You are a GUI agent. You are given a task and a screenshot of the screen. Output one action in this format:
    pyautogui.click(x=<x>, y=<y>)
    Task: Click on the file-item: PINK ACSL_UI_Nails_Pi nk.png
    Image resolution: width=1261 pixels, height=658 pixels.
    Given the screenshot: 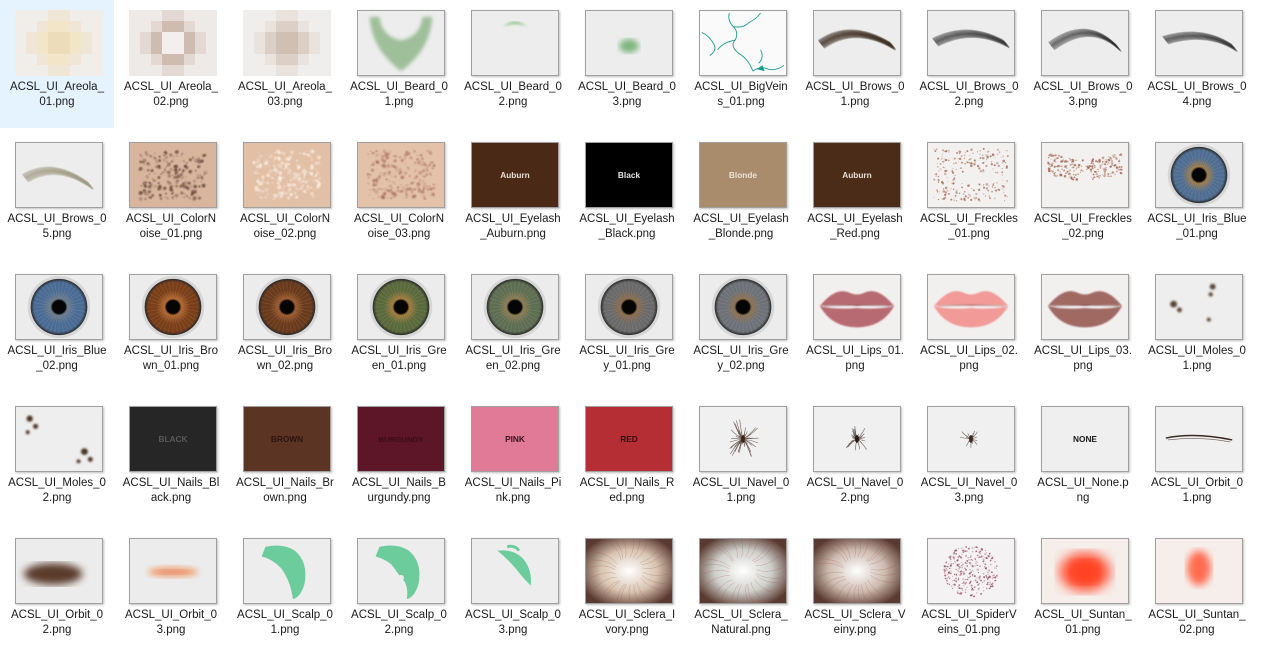 What is the action you would take?
    pyautogui.click(x=513, y=460)
    